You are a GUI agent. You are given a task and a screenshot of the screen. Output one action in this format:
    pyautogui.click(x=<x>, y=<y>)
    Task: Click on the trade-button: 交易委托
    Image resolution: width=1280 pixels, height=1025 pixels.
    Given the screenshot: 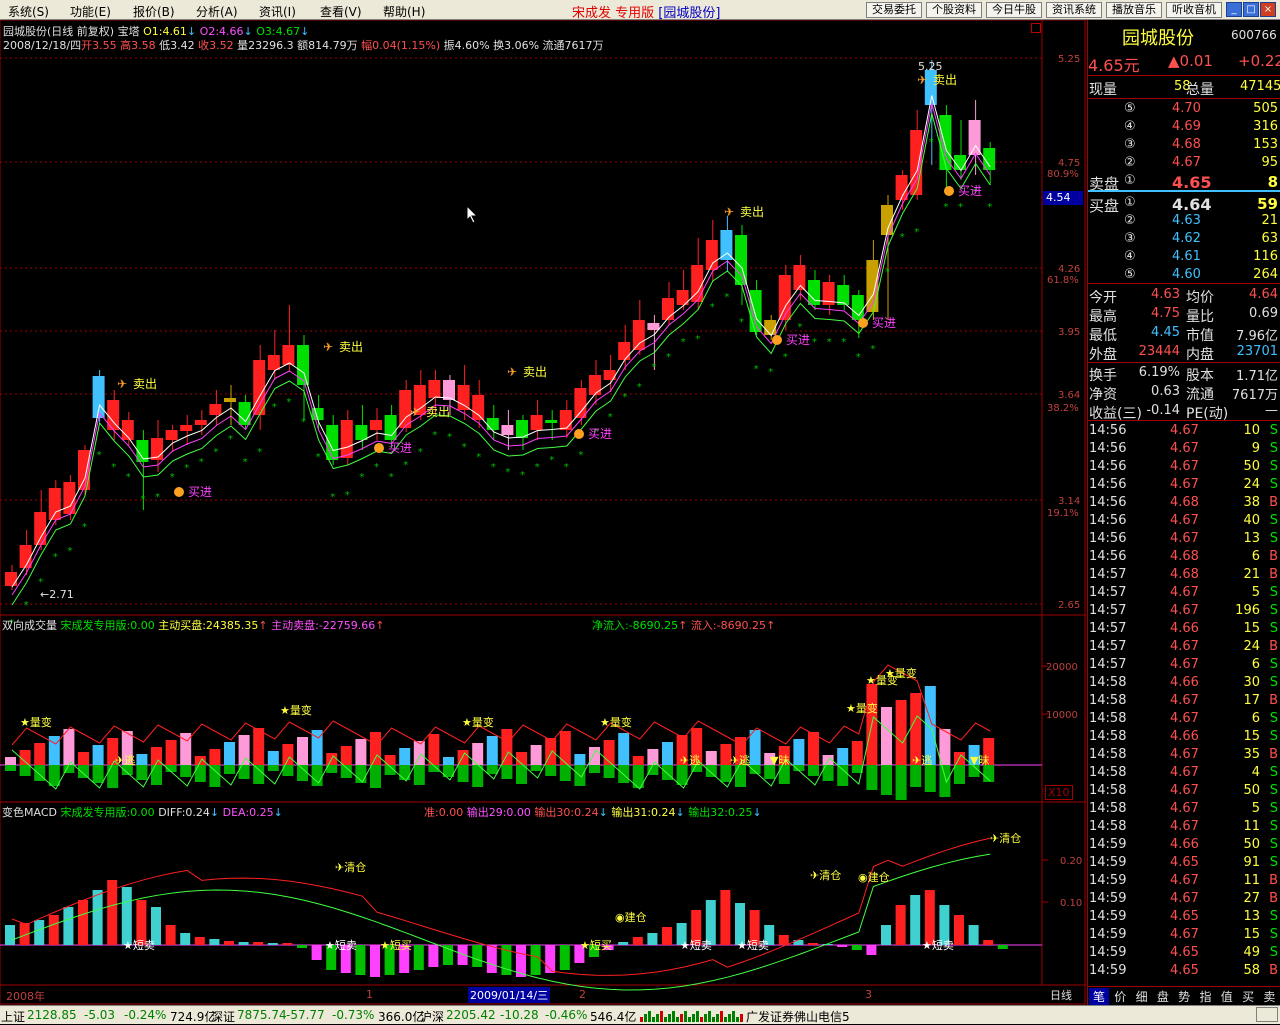 What is the action you would take?
    pyautogui.click(x=894, y=10)
    